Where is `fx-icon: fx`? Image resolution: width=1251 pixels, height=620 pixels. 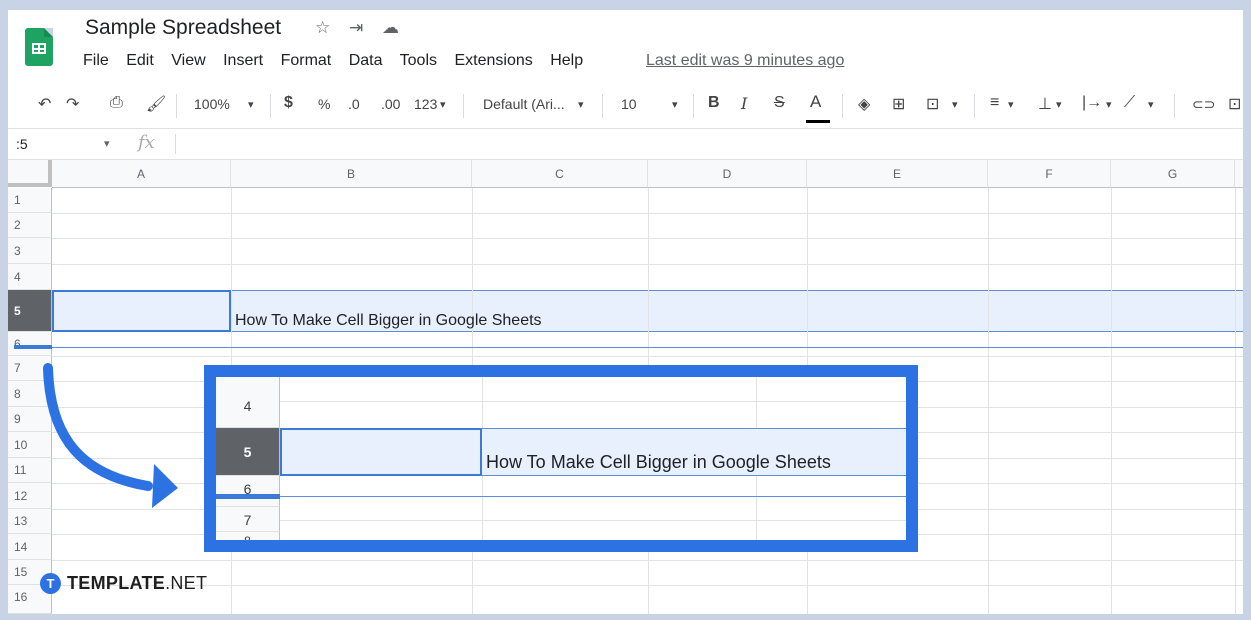 fx-icon: fx is located at coordinates (146, 142).